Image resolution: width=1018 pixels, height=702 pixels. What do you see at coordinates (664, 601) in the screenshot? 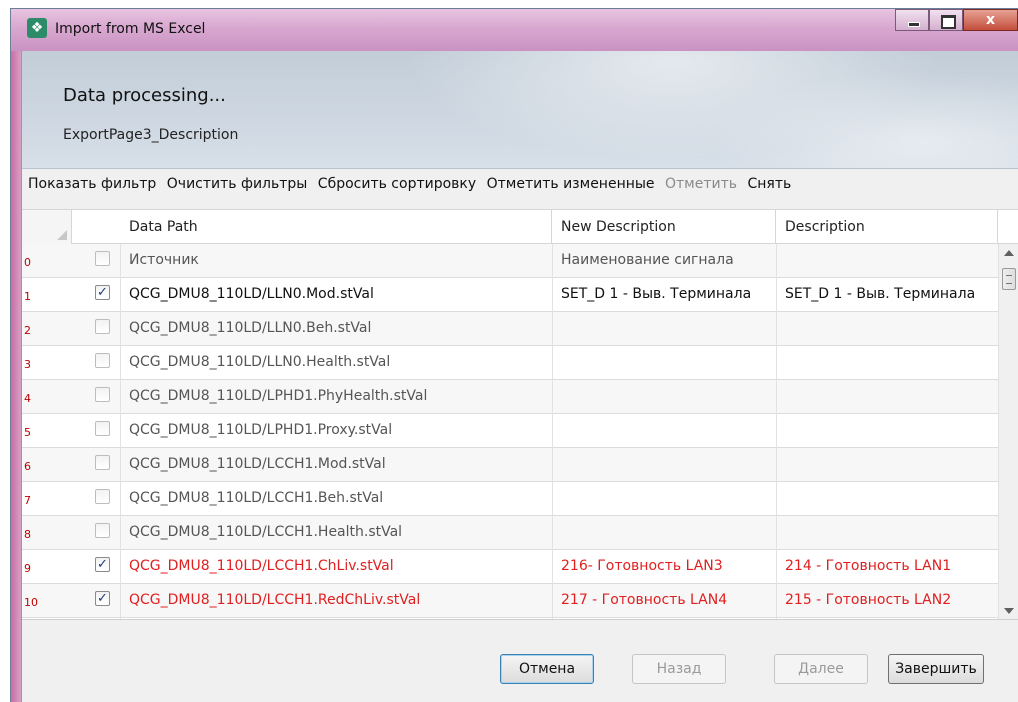
I see `new-description-cell: 217 - Готовность LAN4` at bounding box center [664, 601].